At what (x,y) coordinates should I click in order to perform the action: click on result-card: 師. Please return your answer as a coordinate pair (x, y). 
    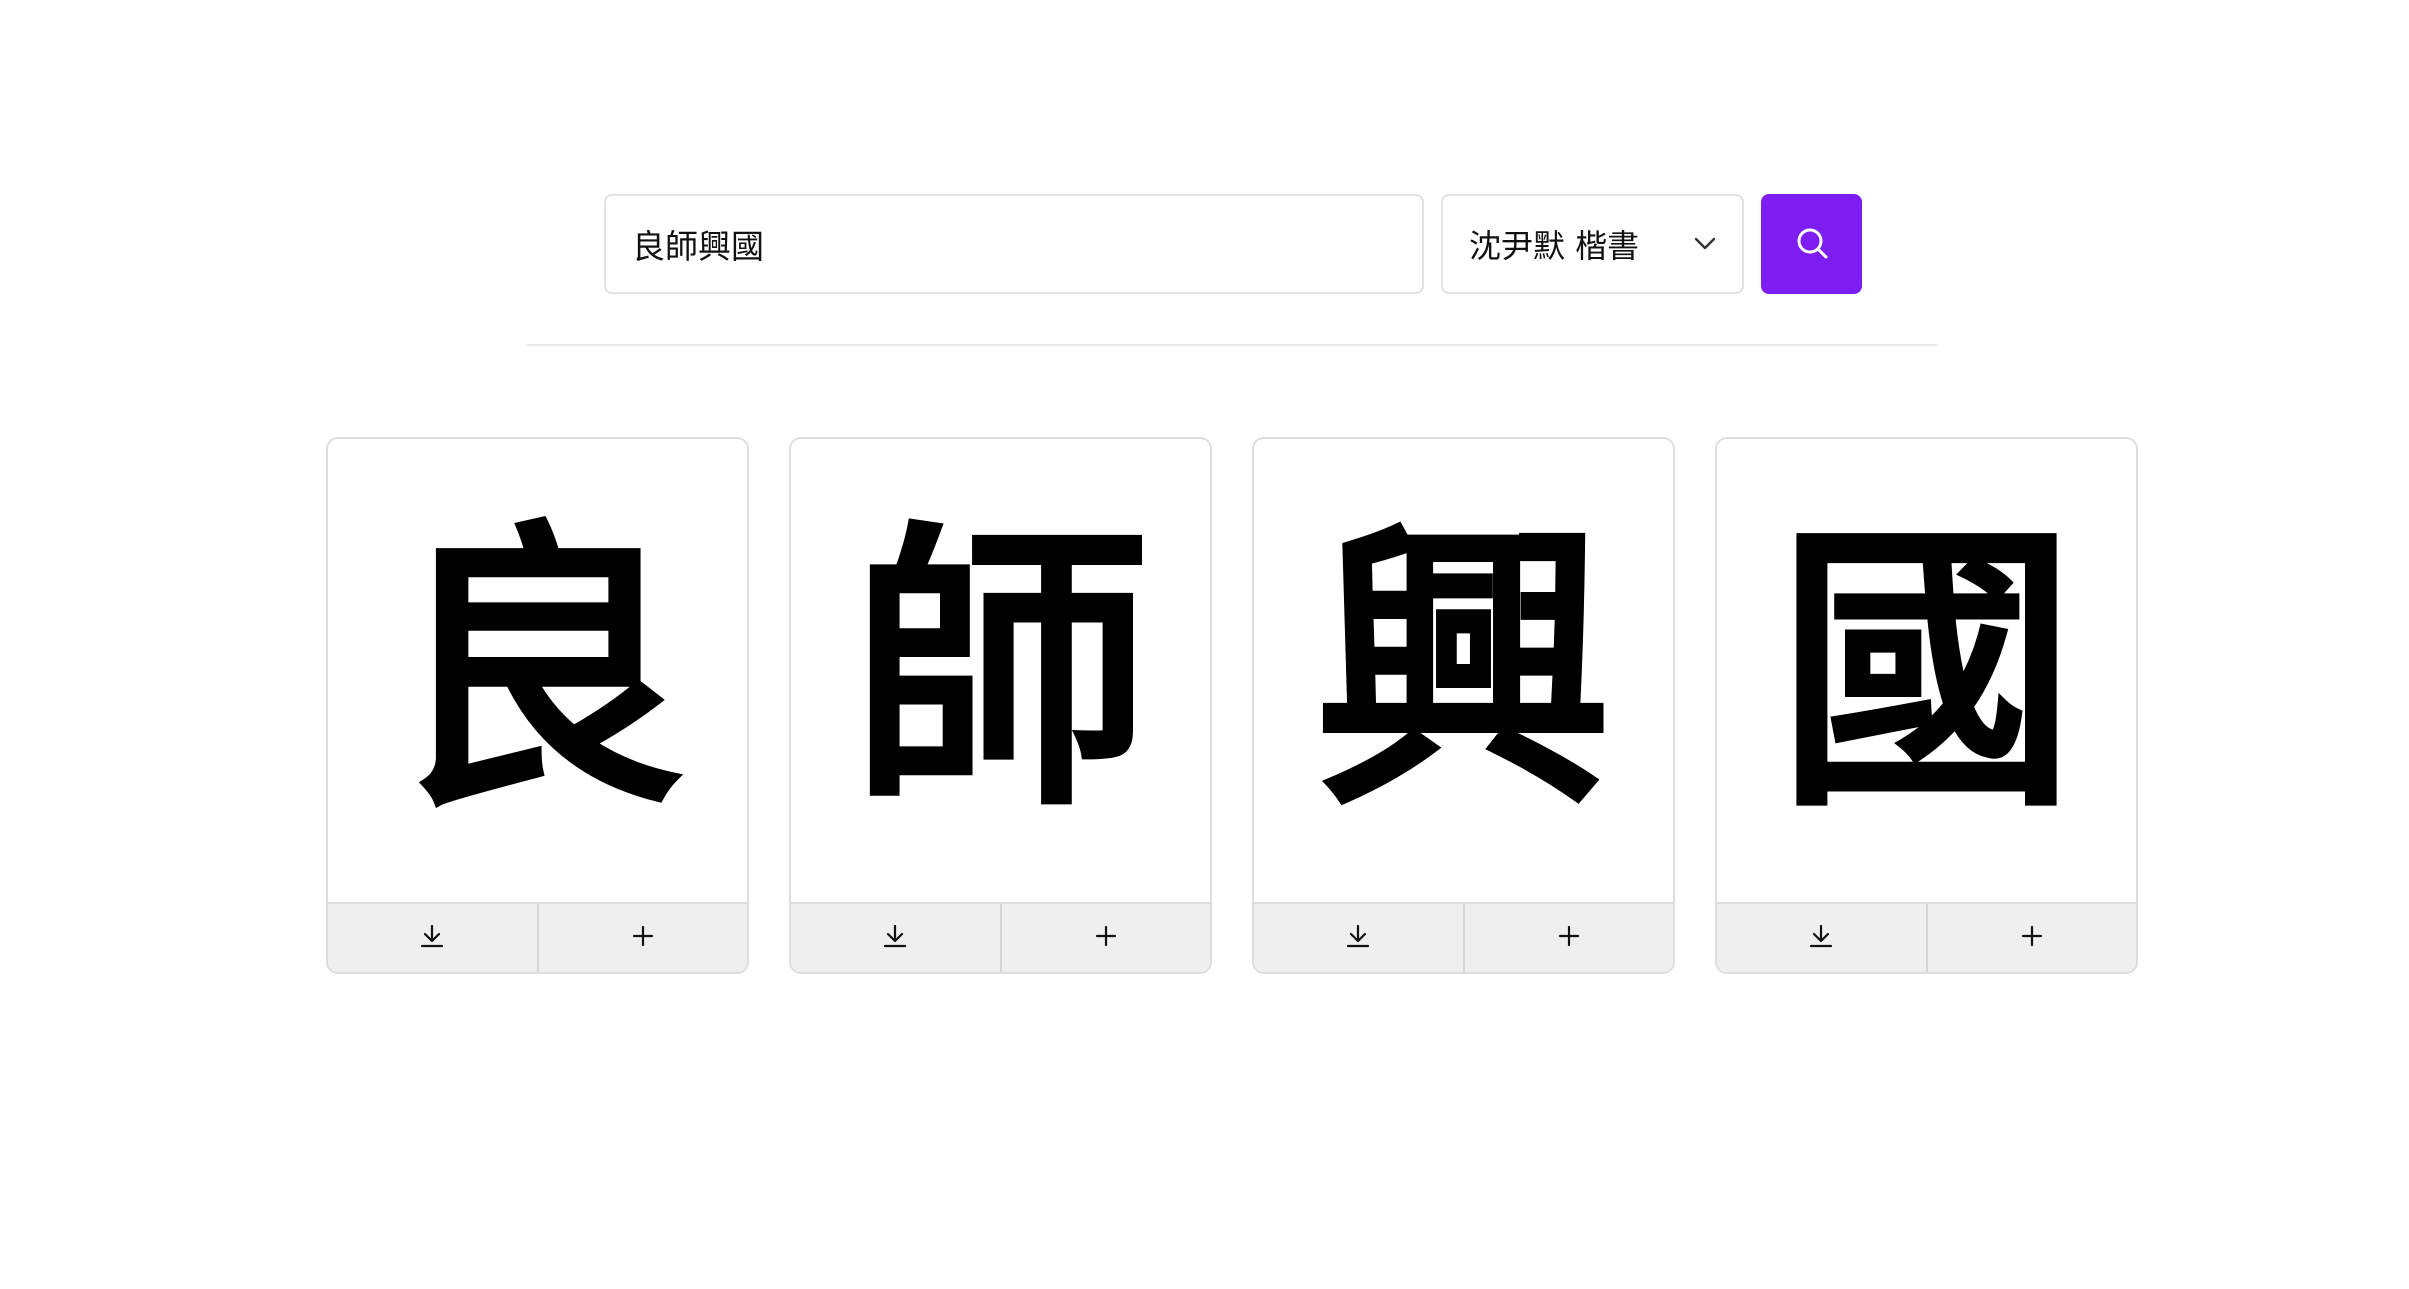
    Looking at the image, I should click on (1000, 705).